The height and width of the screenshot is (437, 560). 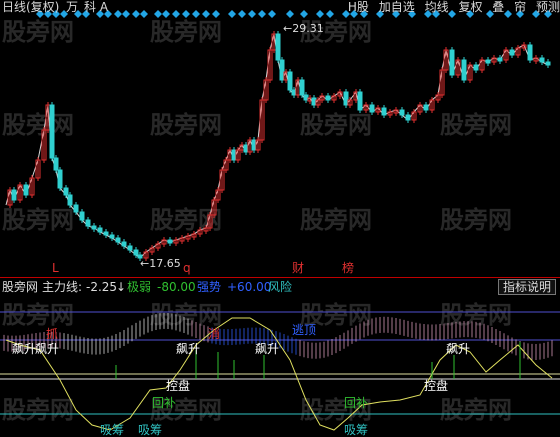 What do you see at coordinates (520, 7) in the screenshot?
I see `toolbar-window-button: 帘` at bounding box center [520, 7].